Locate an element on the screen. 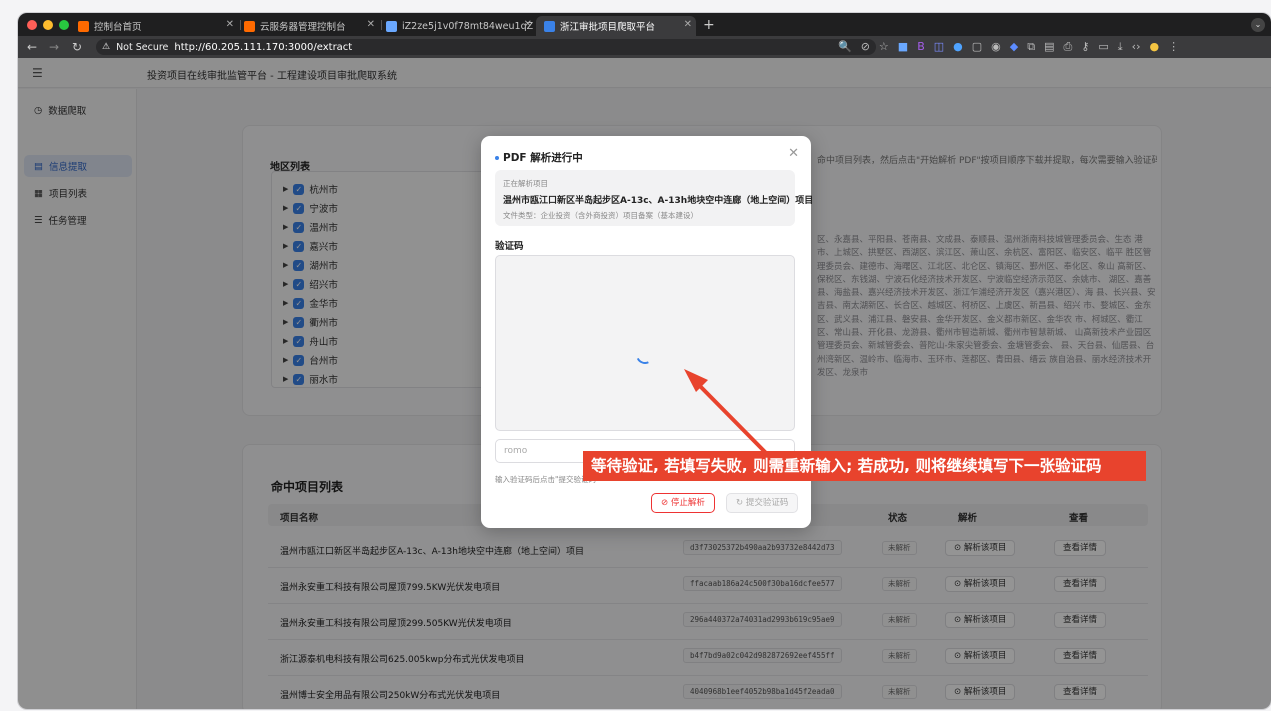  tab-approval-platform: 浙江审批项目爬取平台 ✕ is located at coordinates (616, 26).